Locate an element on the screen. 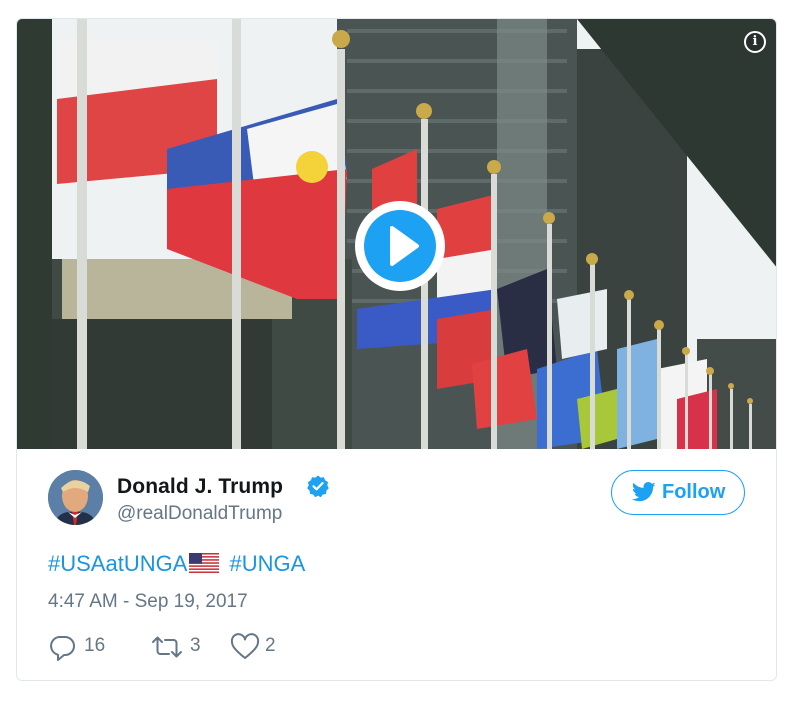 The height and width of the screenshot is (702, 799). hashtag-link: #USAatUNGA is located at coordinates (117, 563).